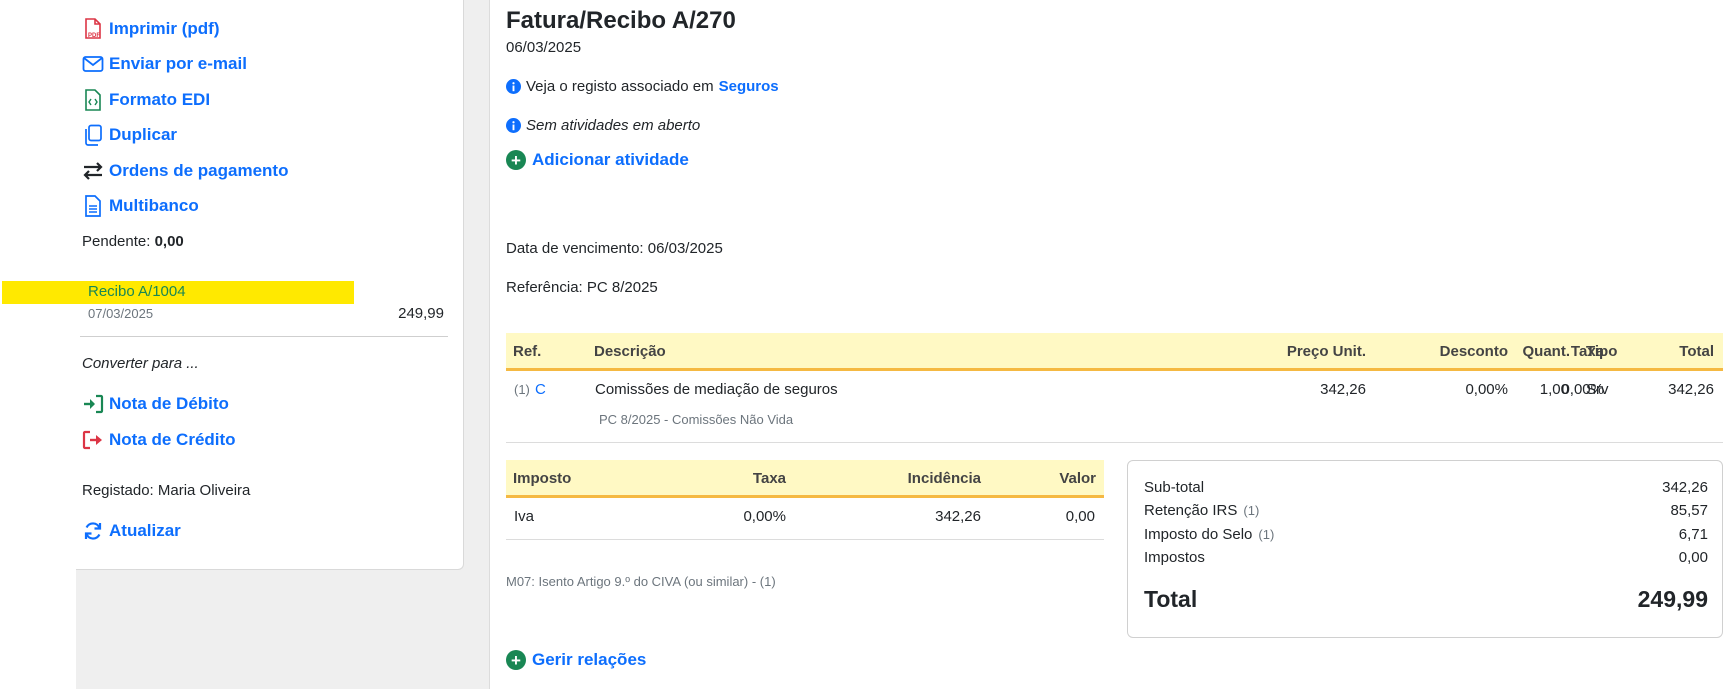 This screenshot has width=1723, height=689. What do you see at coordinates (145, 530) in the screenshot?
I see `refresh-label: Atualizar` at bounding box center [145, 530].